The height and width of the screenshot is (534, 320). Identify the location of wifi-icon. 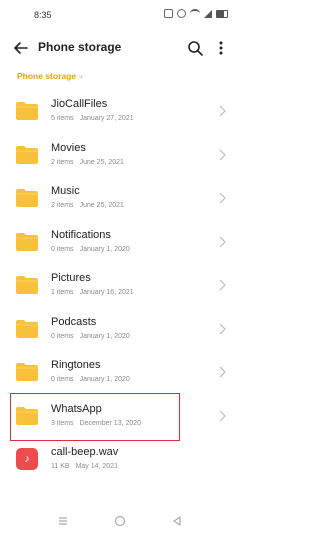
(195, 13).